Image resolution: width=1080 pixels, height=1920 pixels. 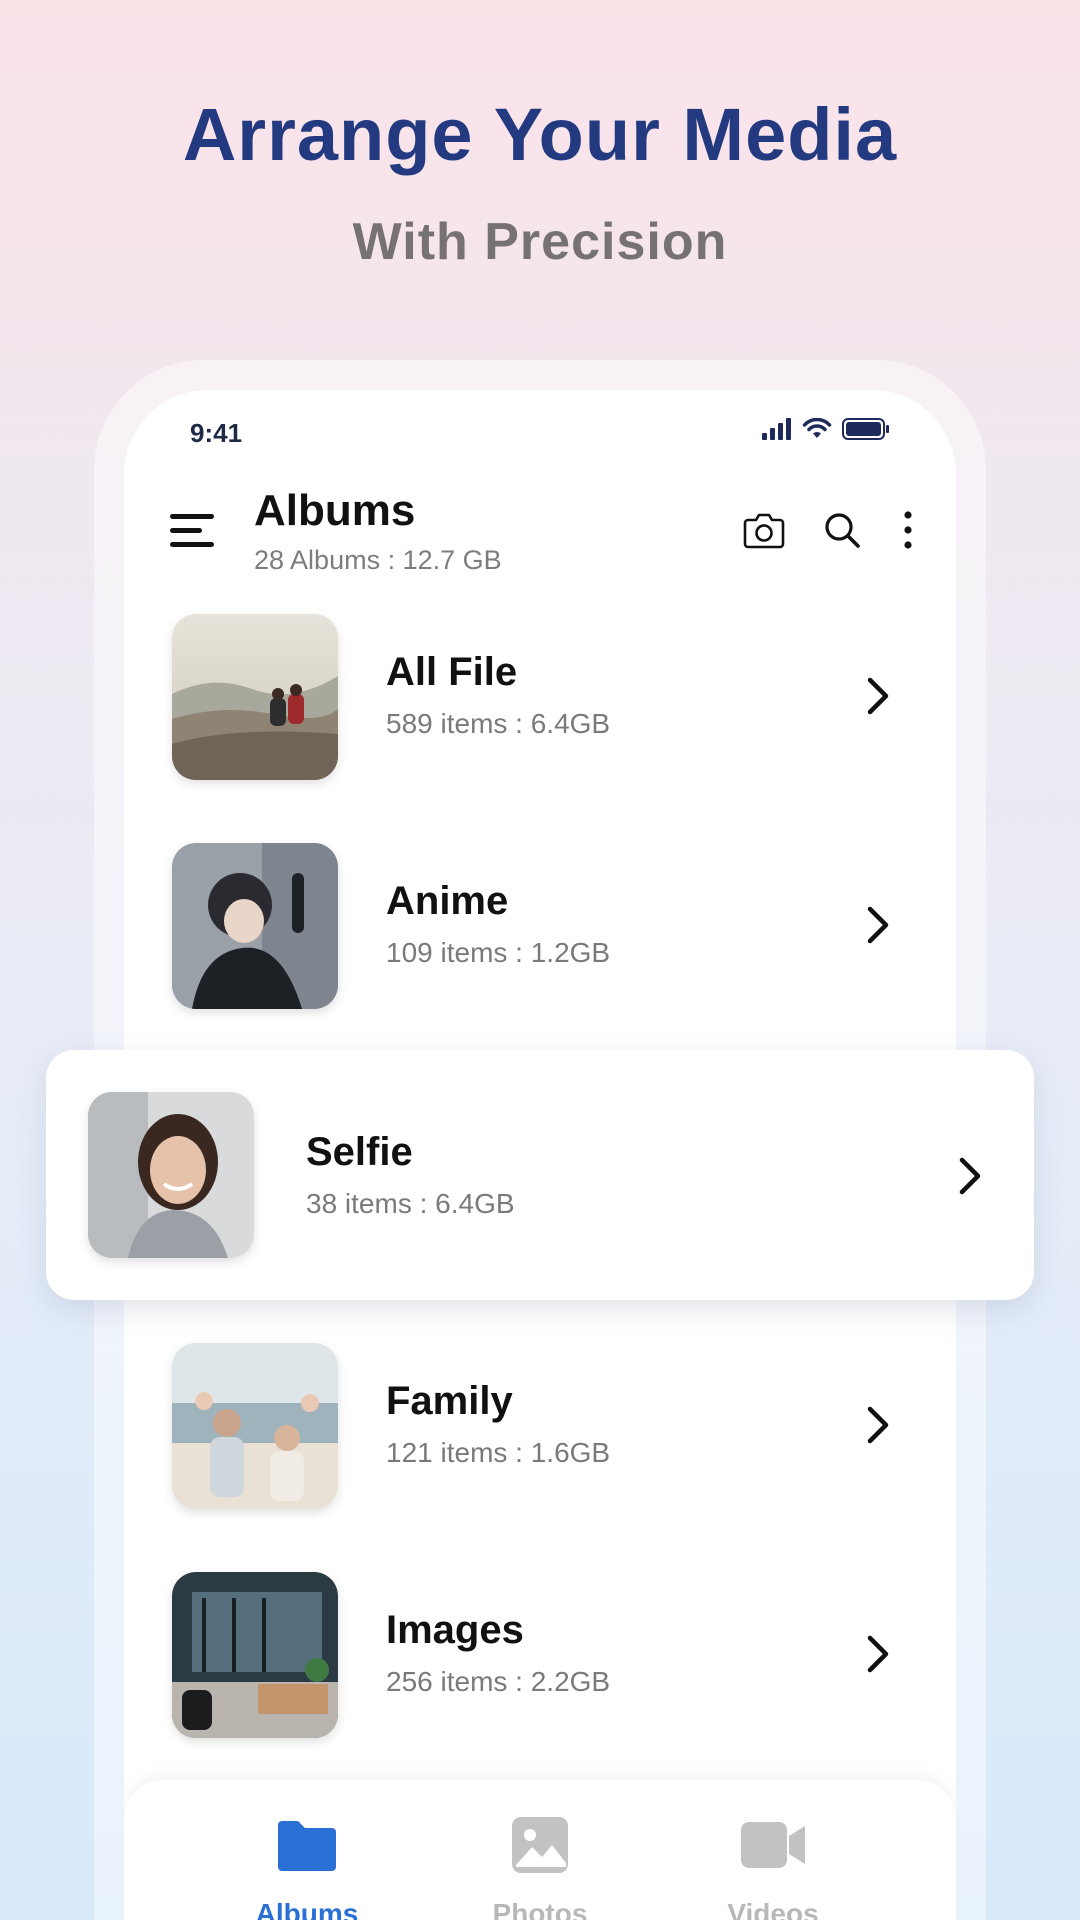 I want to click on appbar-actions, so click(x=830, y=530).